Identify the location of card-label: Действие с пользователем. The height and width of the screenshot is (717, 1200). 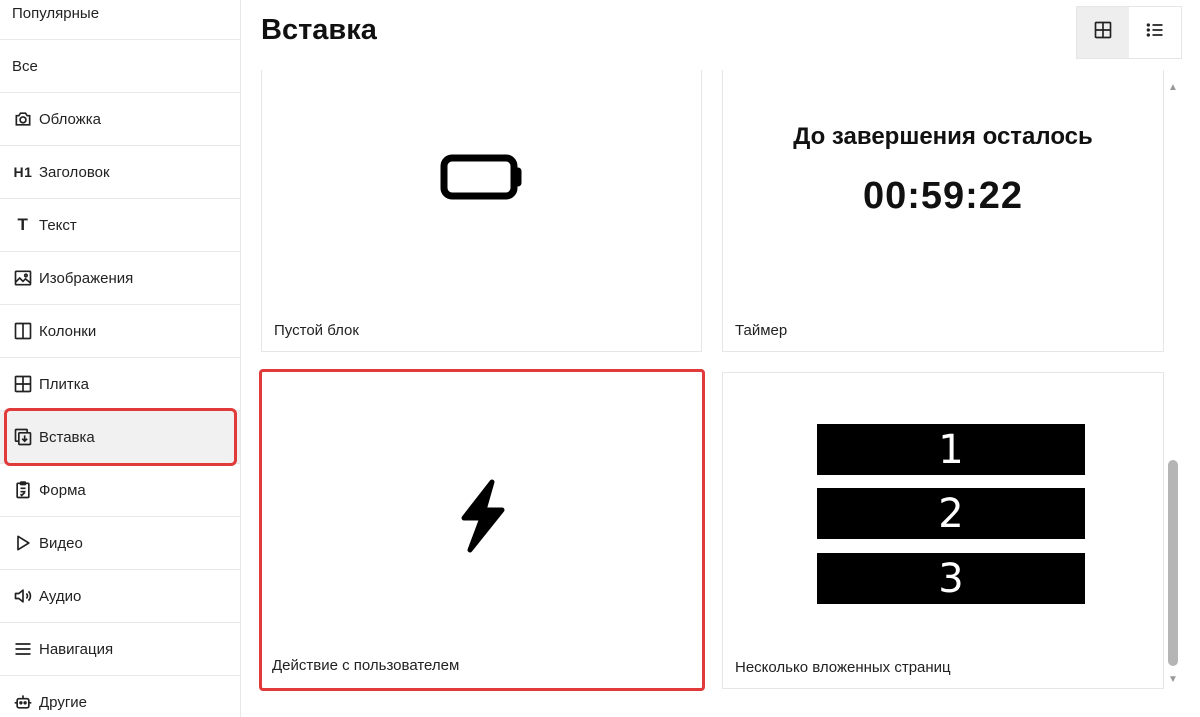
(366, 665).